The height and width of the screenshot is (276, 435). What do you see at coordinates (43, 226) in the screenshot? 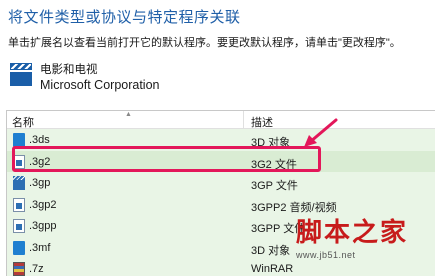
I see `file-extension: .3gpp` at bounding box center [43, 226].